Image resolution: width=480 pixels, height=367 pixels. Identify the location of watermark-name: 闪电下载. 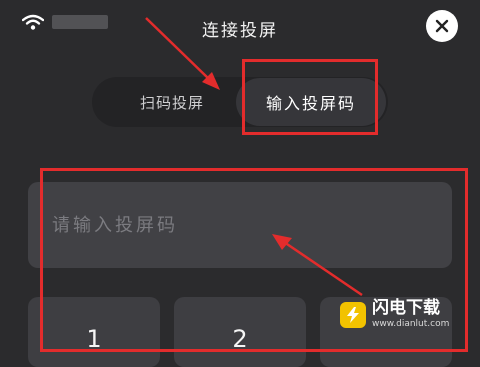
(406, 308).